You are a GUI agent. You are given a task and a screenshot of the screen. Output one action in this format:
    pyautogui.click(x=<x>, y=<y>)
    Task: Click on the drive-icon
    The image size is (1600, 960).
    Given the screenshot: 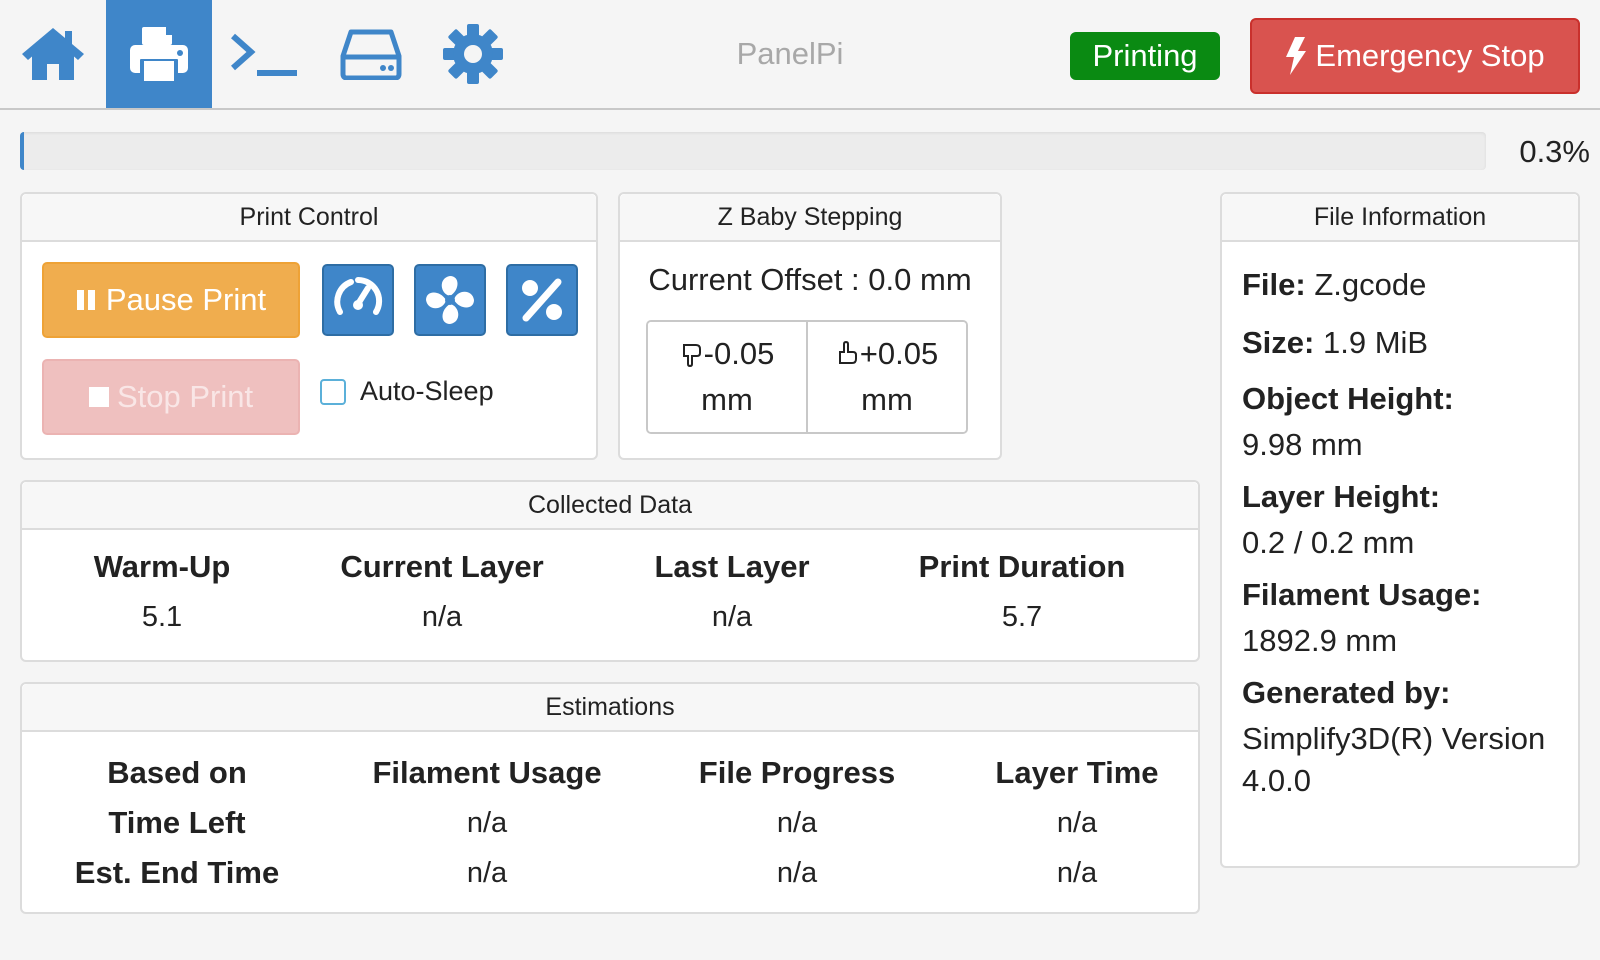 What is the action you would take?
    pyautogui.click(x=371, y=54)
    